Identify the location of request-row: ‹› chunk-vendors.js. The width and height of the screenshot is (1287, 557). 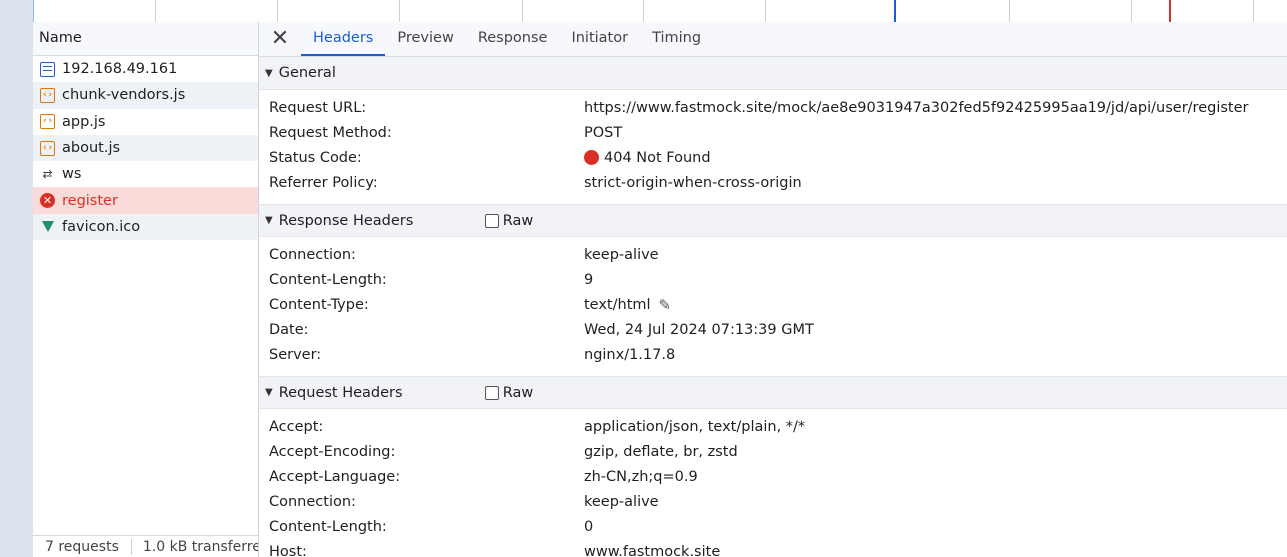
(145, 95).